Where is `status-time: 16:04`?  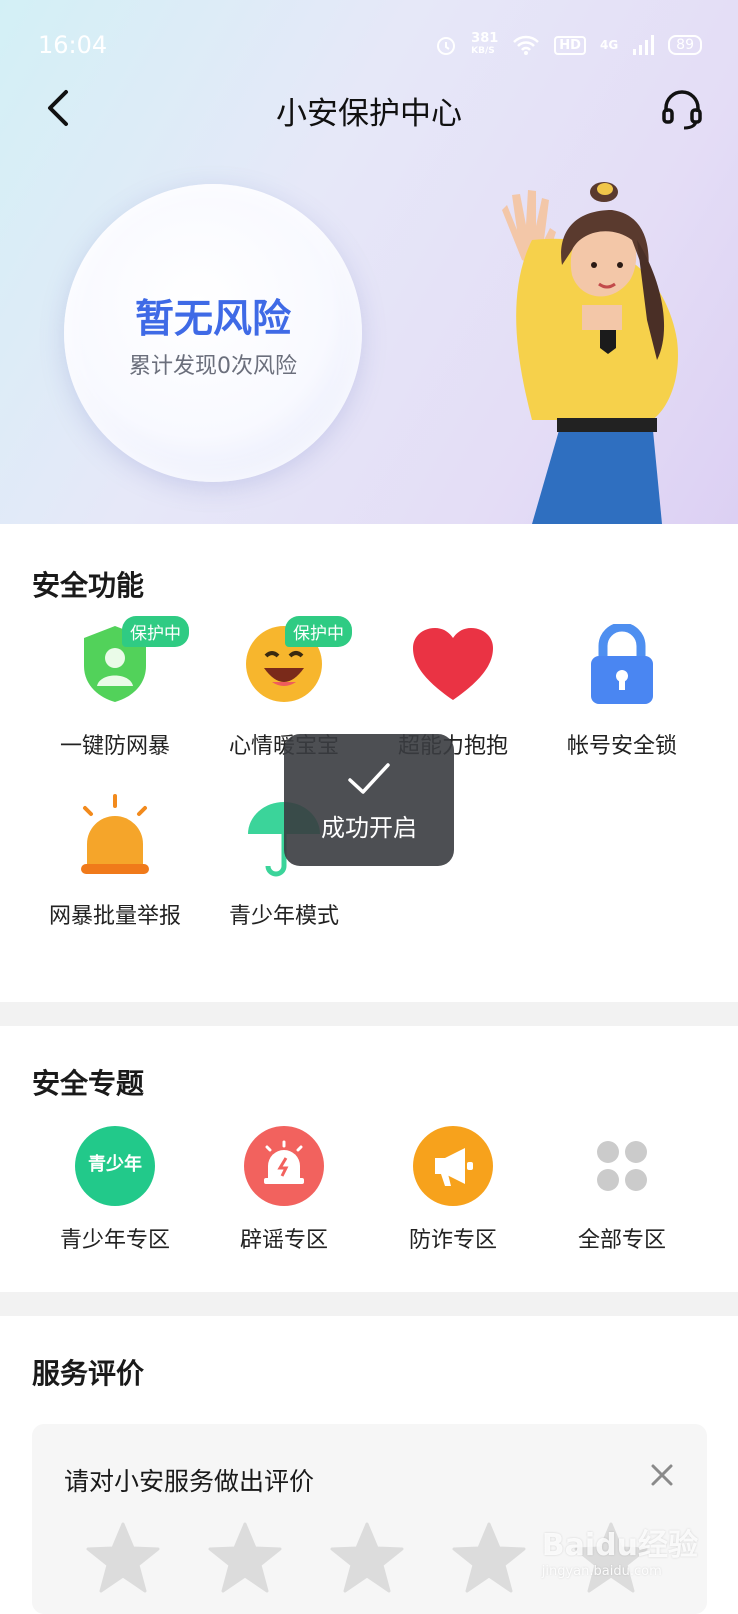
status-time: 16:04 is located at coordinates (73, 45).